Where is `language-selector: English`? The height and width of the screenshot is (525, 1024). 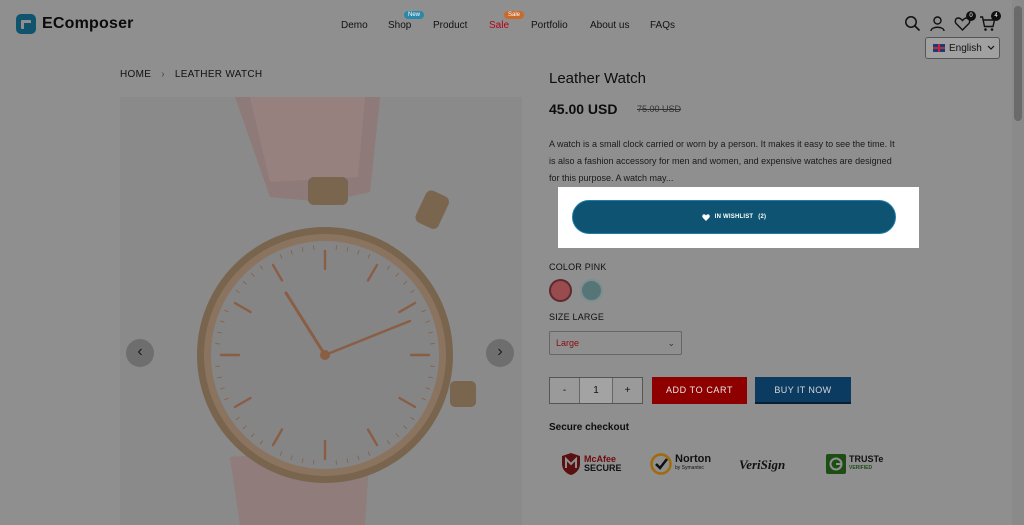 language-selector: English is located at coordinates (962, 48).